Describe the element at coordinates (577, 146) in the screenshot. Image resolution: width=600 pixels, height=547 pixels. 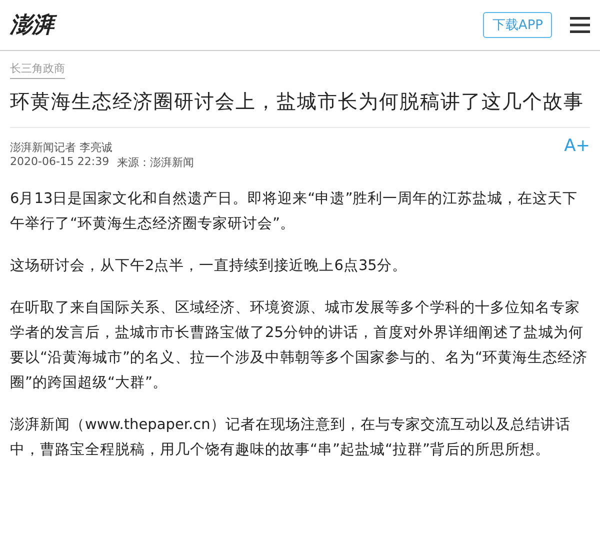
I see `font-size-button: A+` at that location.